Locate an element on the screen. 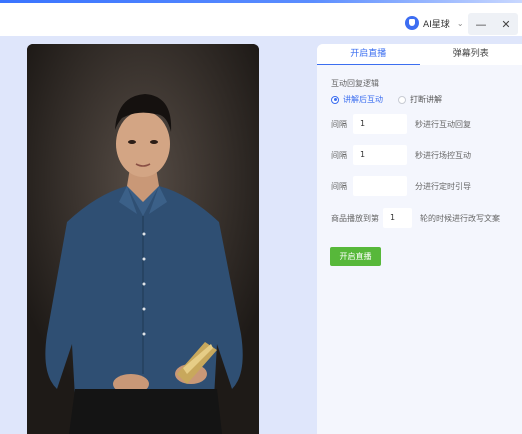 This screenshot has width=522, height=434. row-prefix-label: 商品播放到第 is located at coordinates (355, 218).